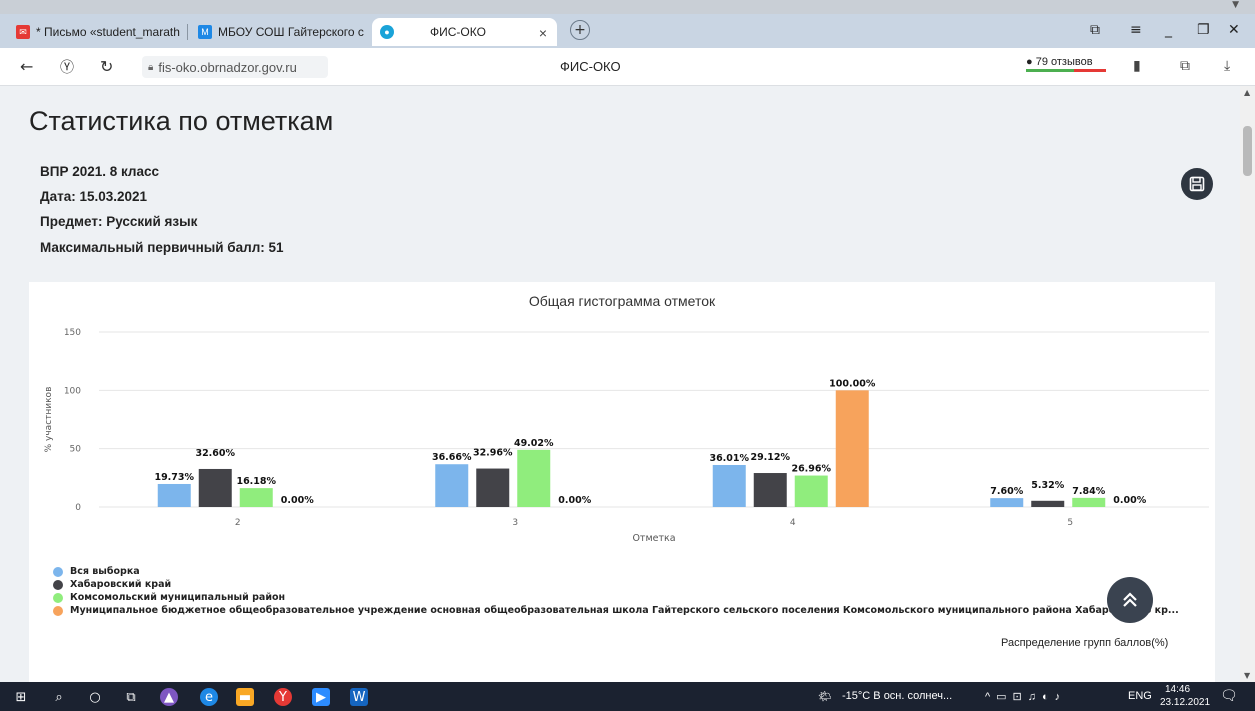 Image resolution: width=1255 pixels, height=711 pixels. What do you see at coordinates (105, 571) in the screenshot?
I see `legend-label: Вся выборка` at bounding box center [105, 571].